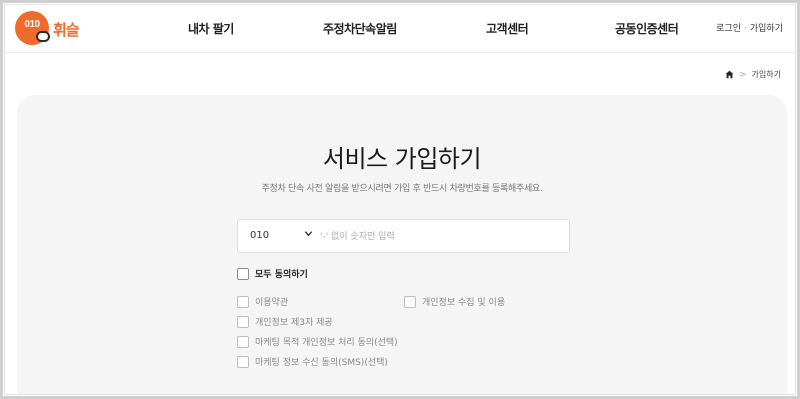 The height and width of the screenshot is (399, 800). Describe the element at coordinates (507, 28) in the screenshot. I see `nav-item-customer-center: 고객센터` at that location.